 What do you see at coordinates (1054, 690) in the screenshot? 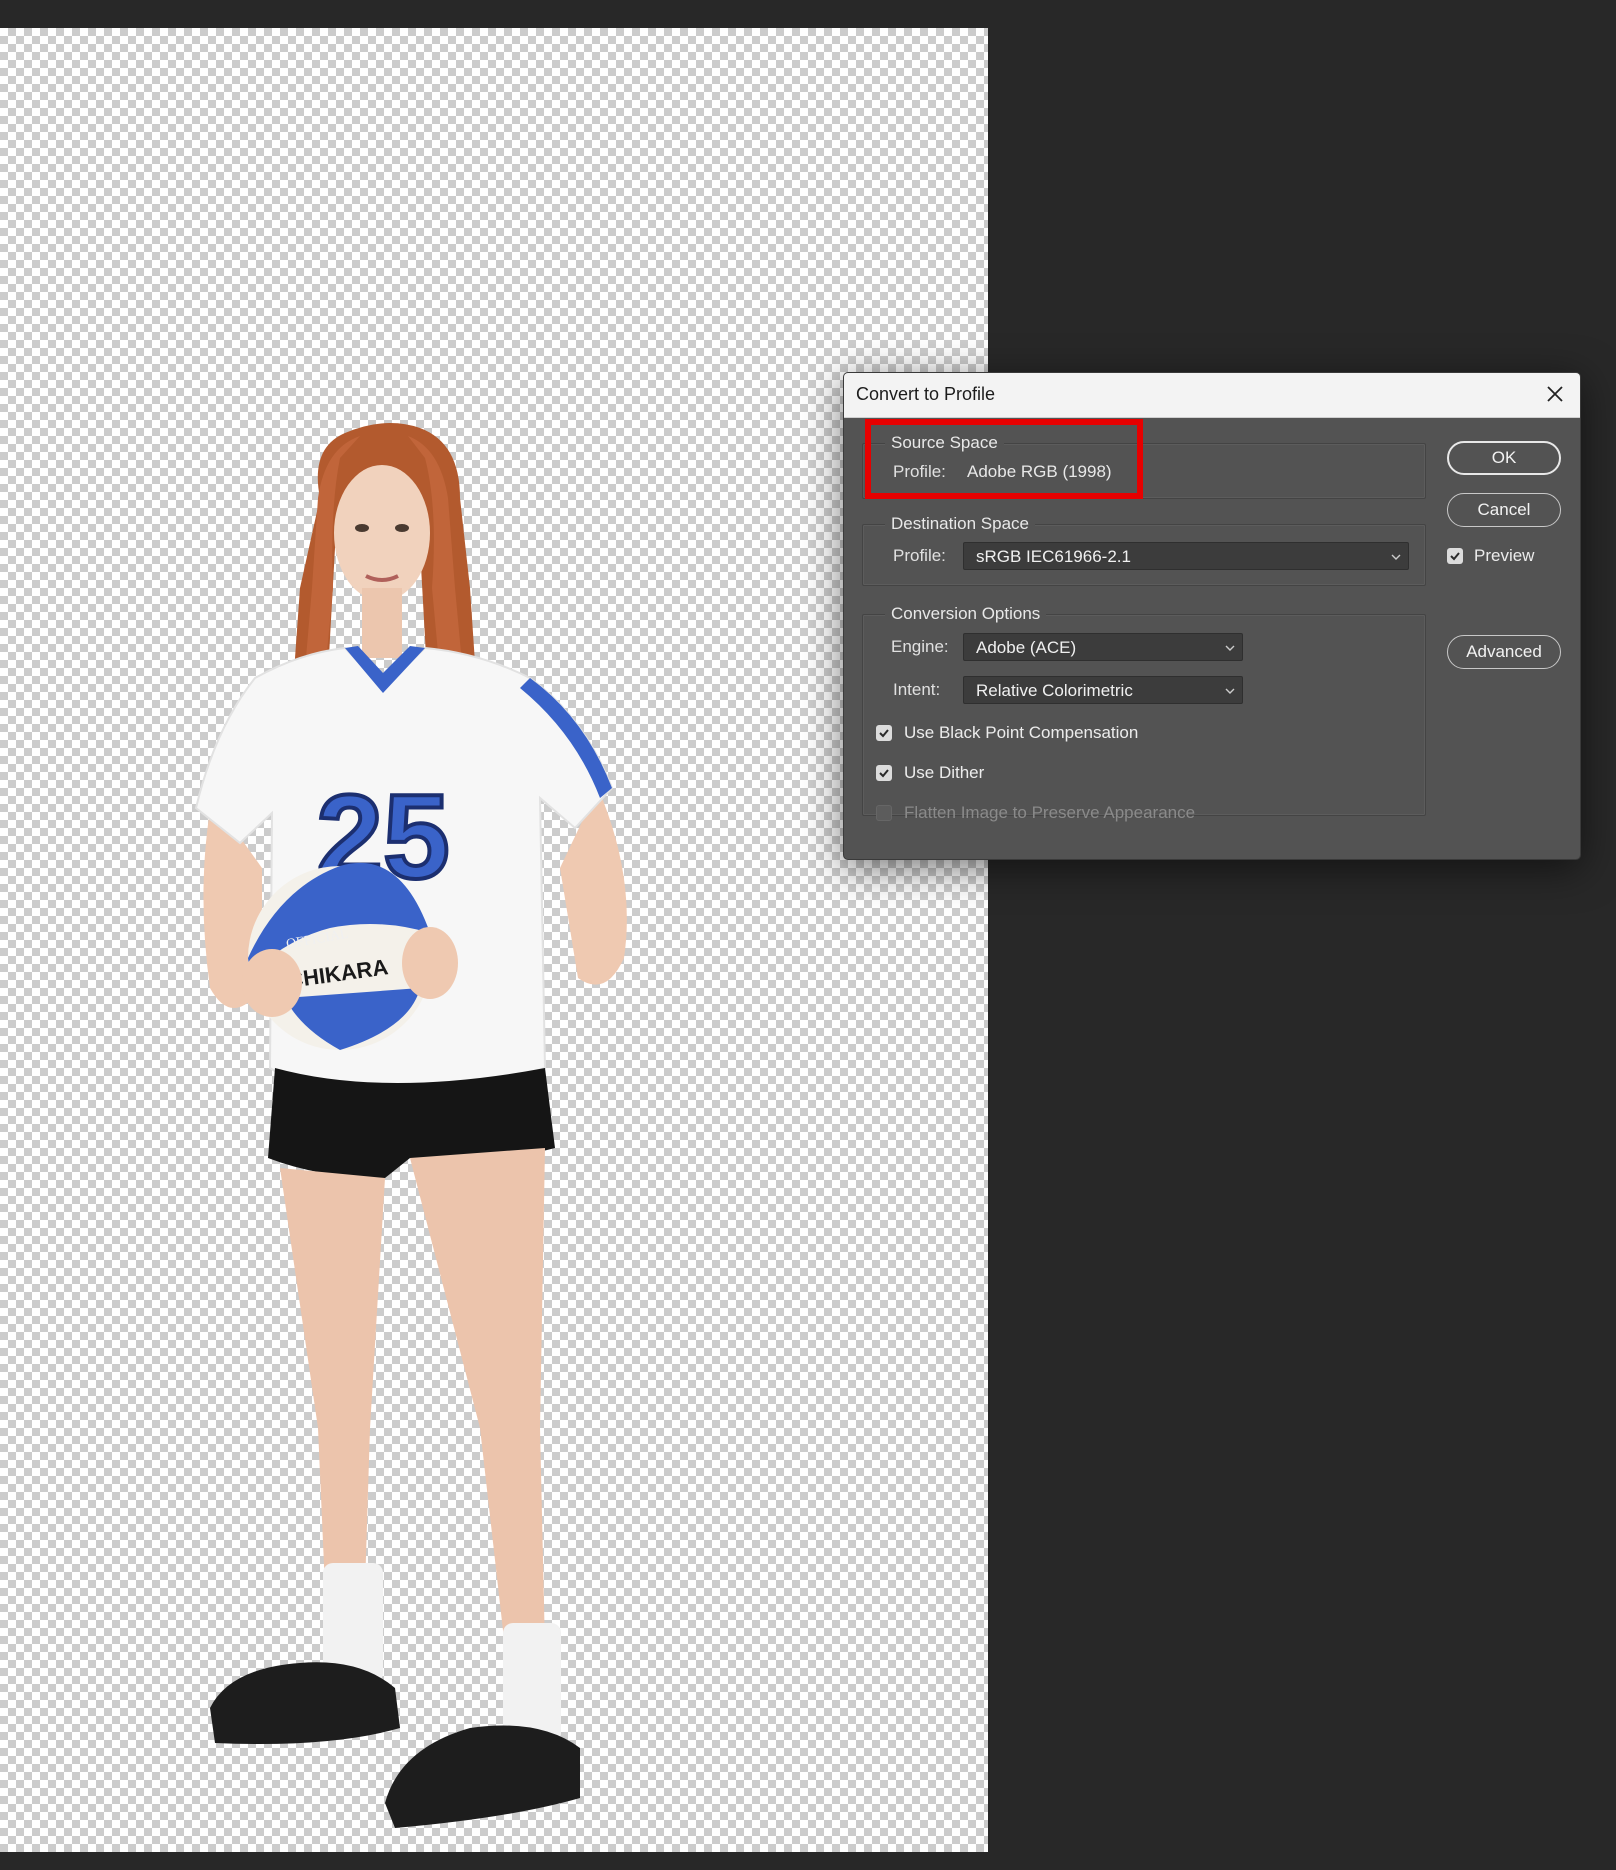
I see `intent-value: Relative Colorimetric` at bounding box center [1054, 690].